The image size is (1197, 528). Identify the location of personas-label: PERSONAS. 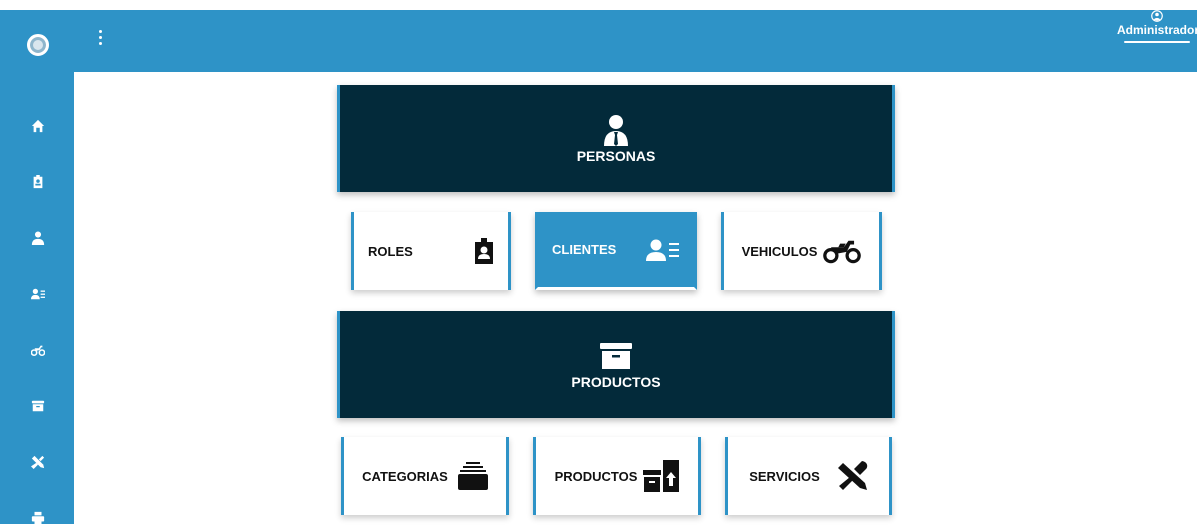
(616, 155).